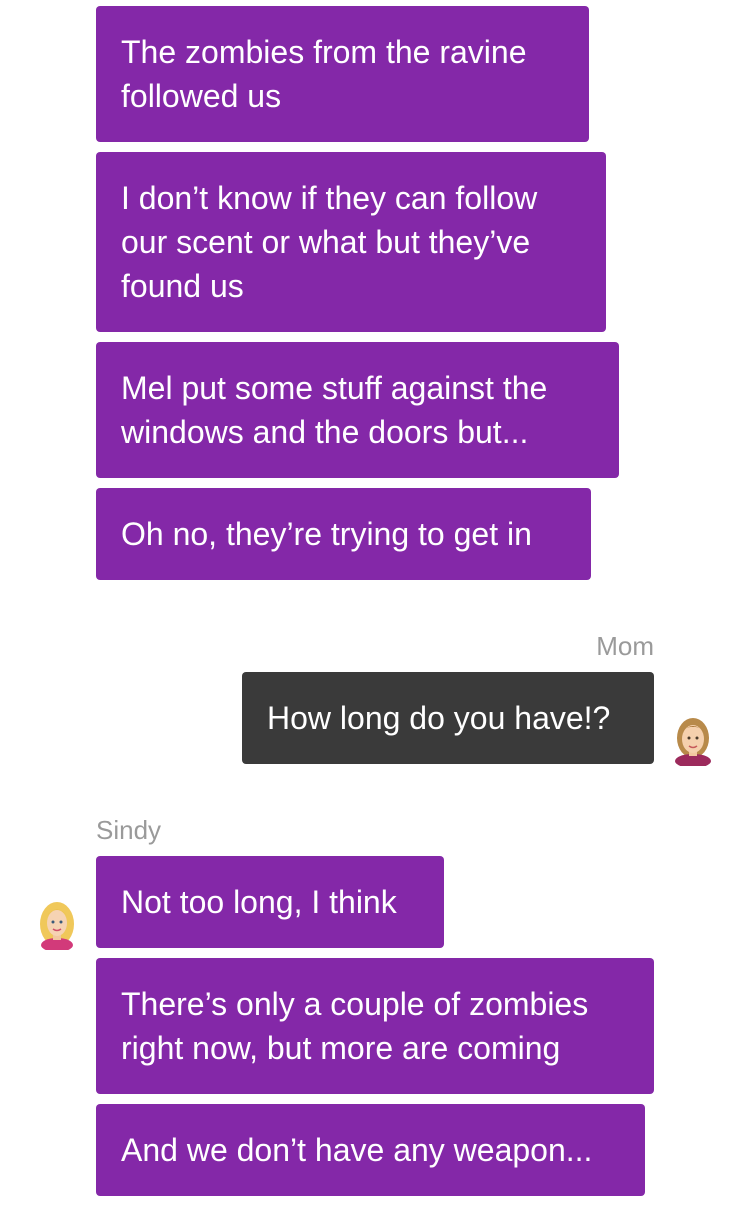 The width and height of the screenshot is (750, 1218). I want to click on mom-avatar-icon, so click(693, 740).